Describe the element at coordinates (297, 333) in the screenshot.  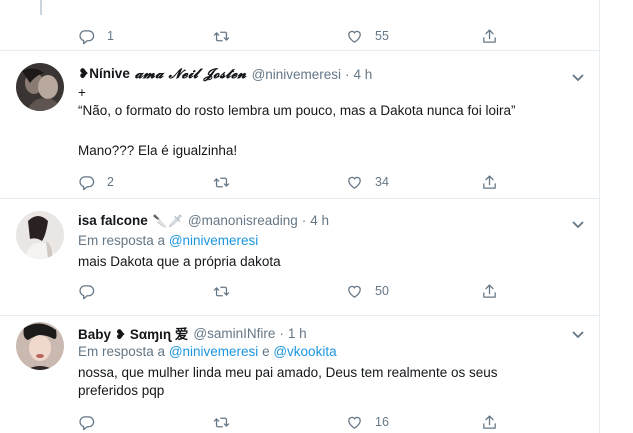
I see `timestamp: 1 h` at that location.